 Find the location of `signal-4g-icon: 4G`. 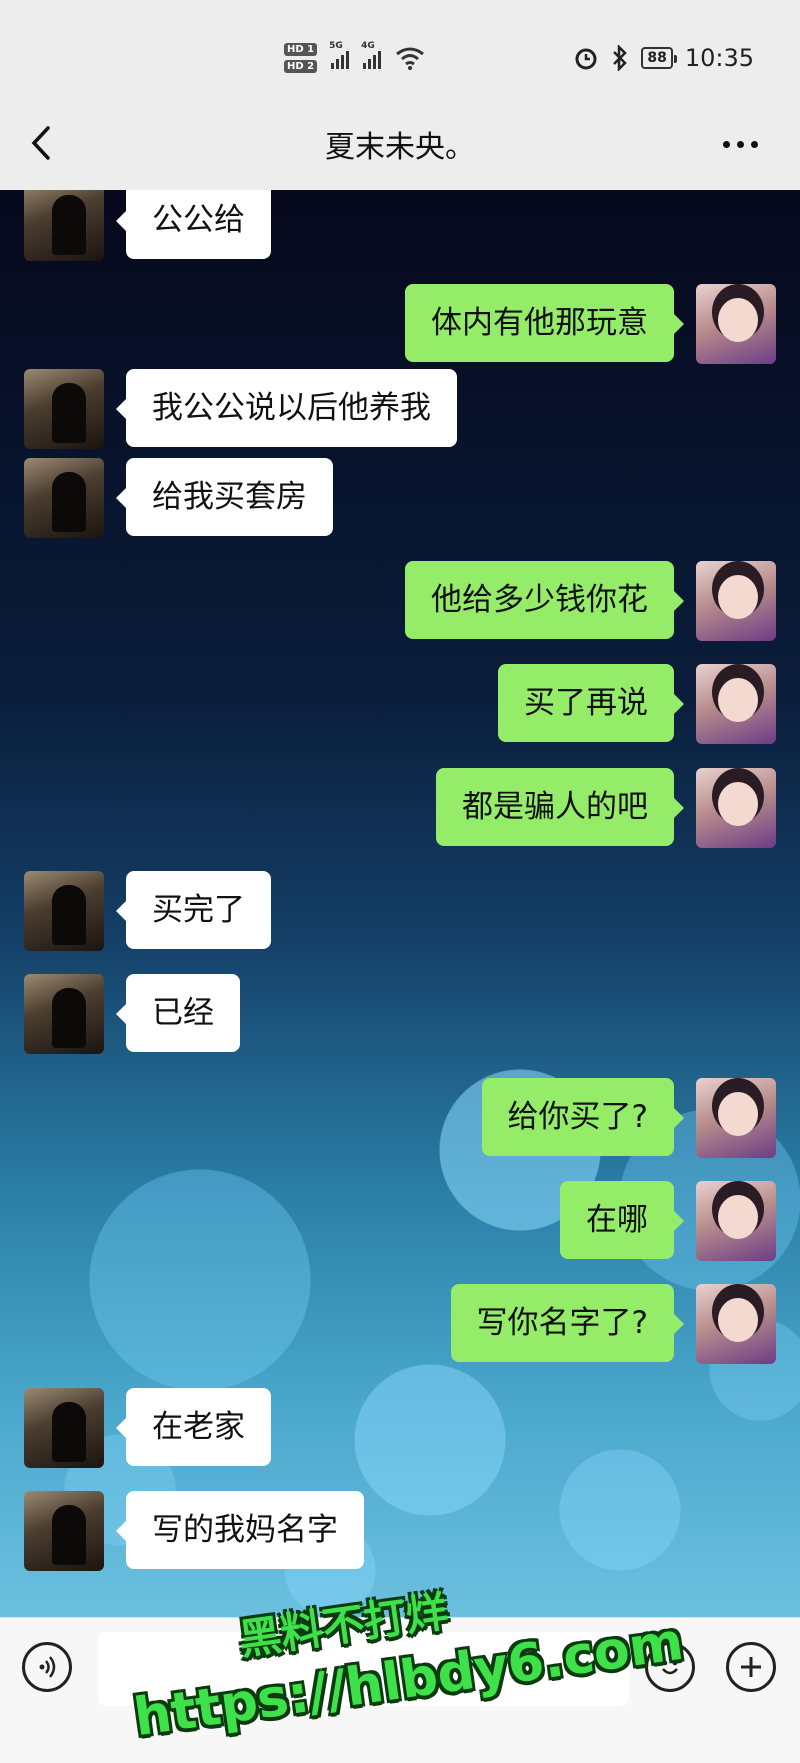

signal-4g-icon: 4G is located at coordinates (371, 55).